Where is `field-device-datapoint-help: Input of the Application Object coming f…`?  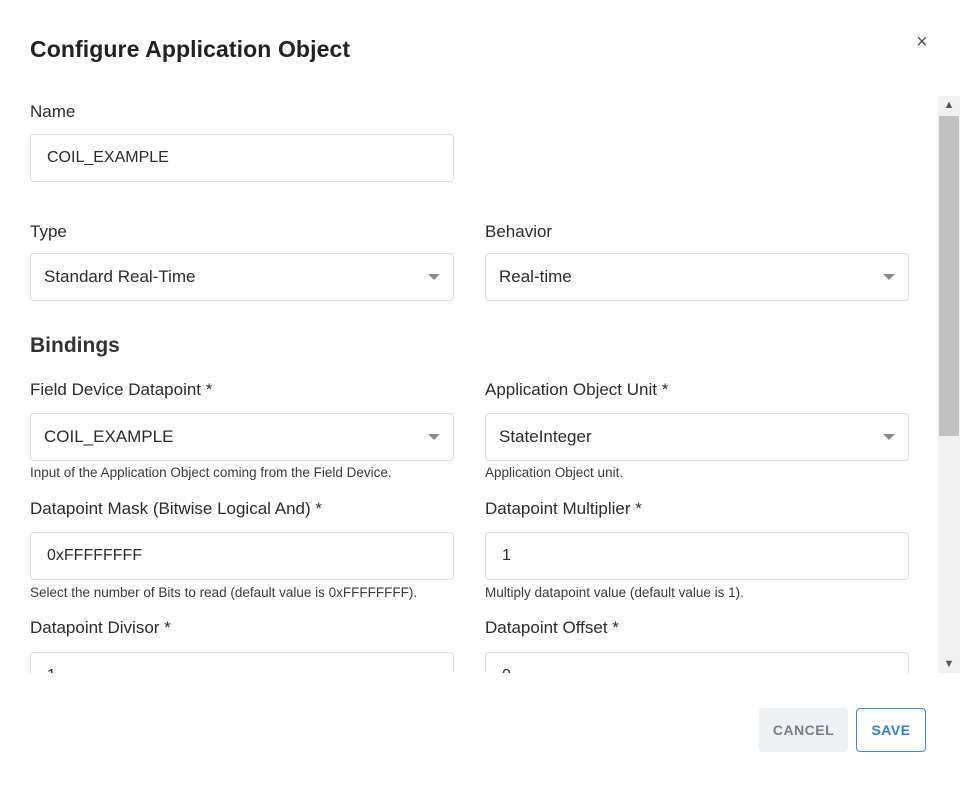
field-device-datapoint-help: Input of the Application Object coming f… is located at coordinates (211, 472).